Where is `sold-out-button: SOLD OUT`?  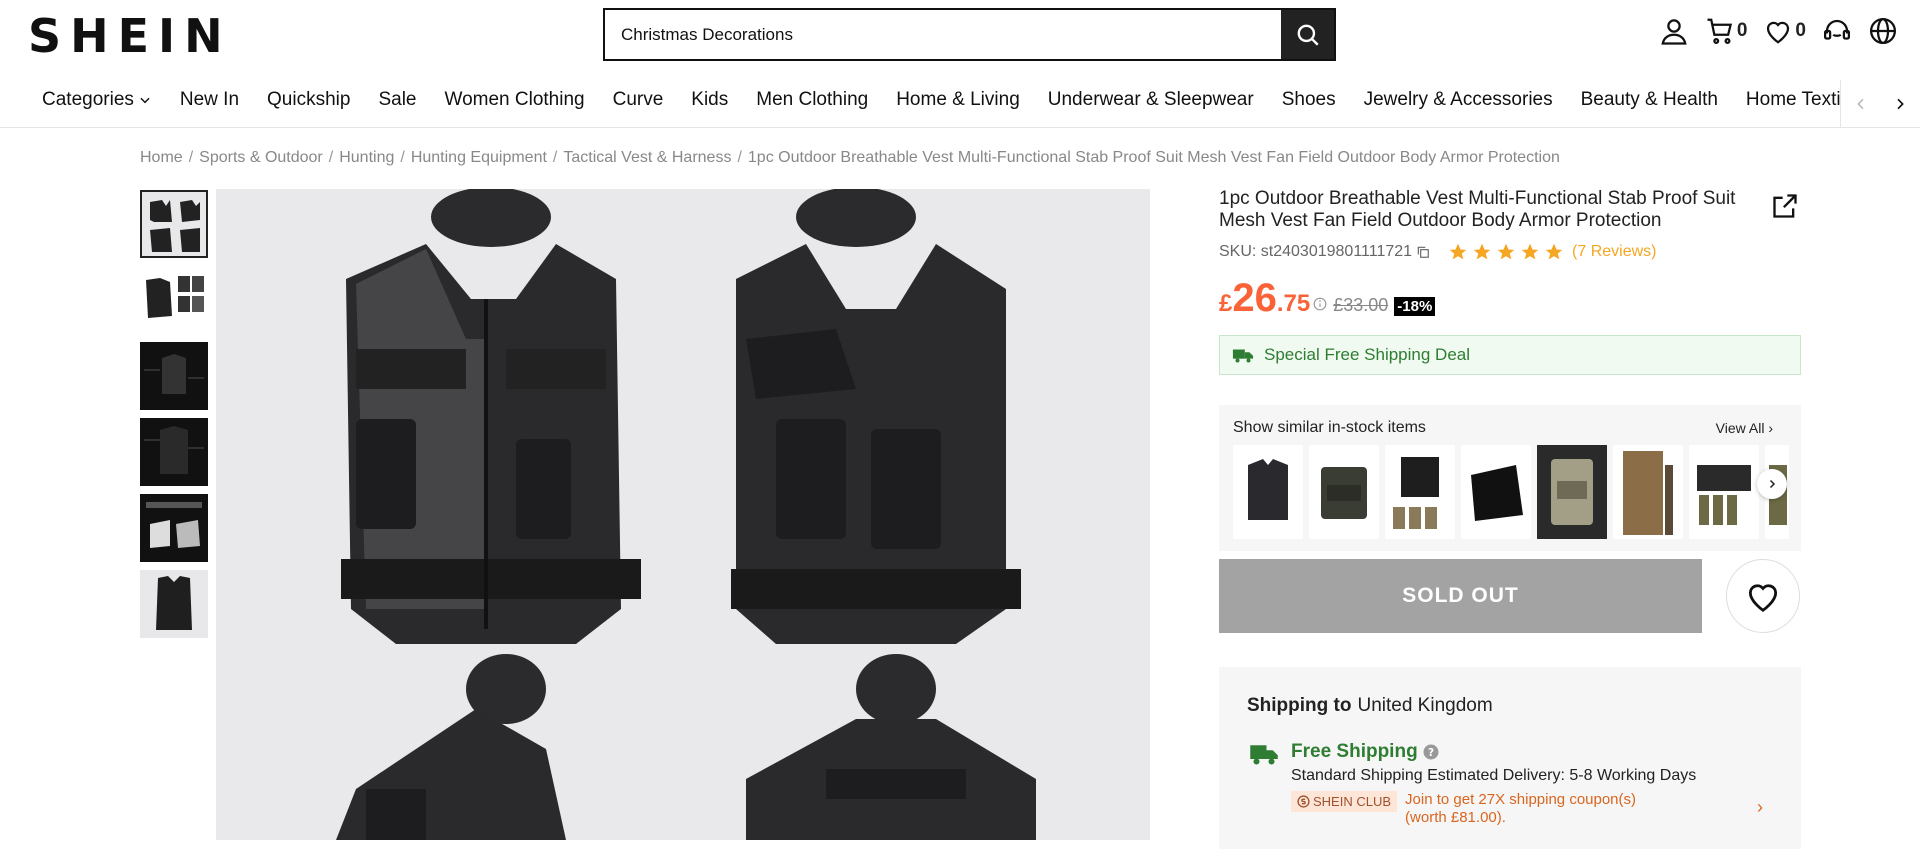 sold-out-button: SOLD OUT is located at coordinates (1460, 596).